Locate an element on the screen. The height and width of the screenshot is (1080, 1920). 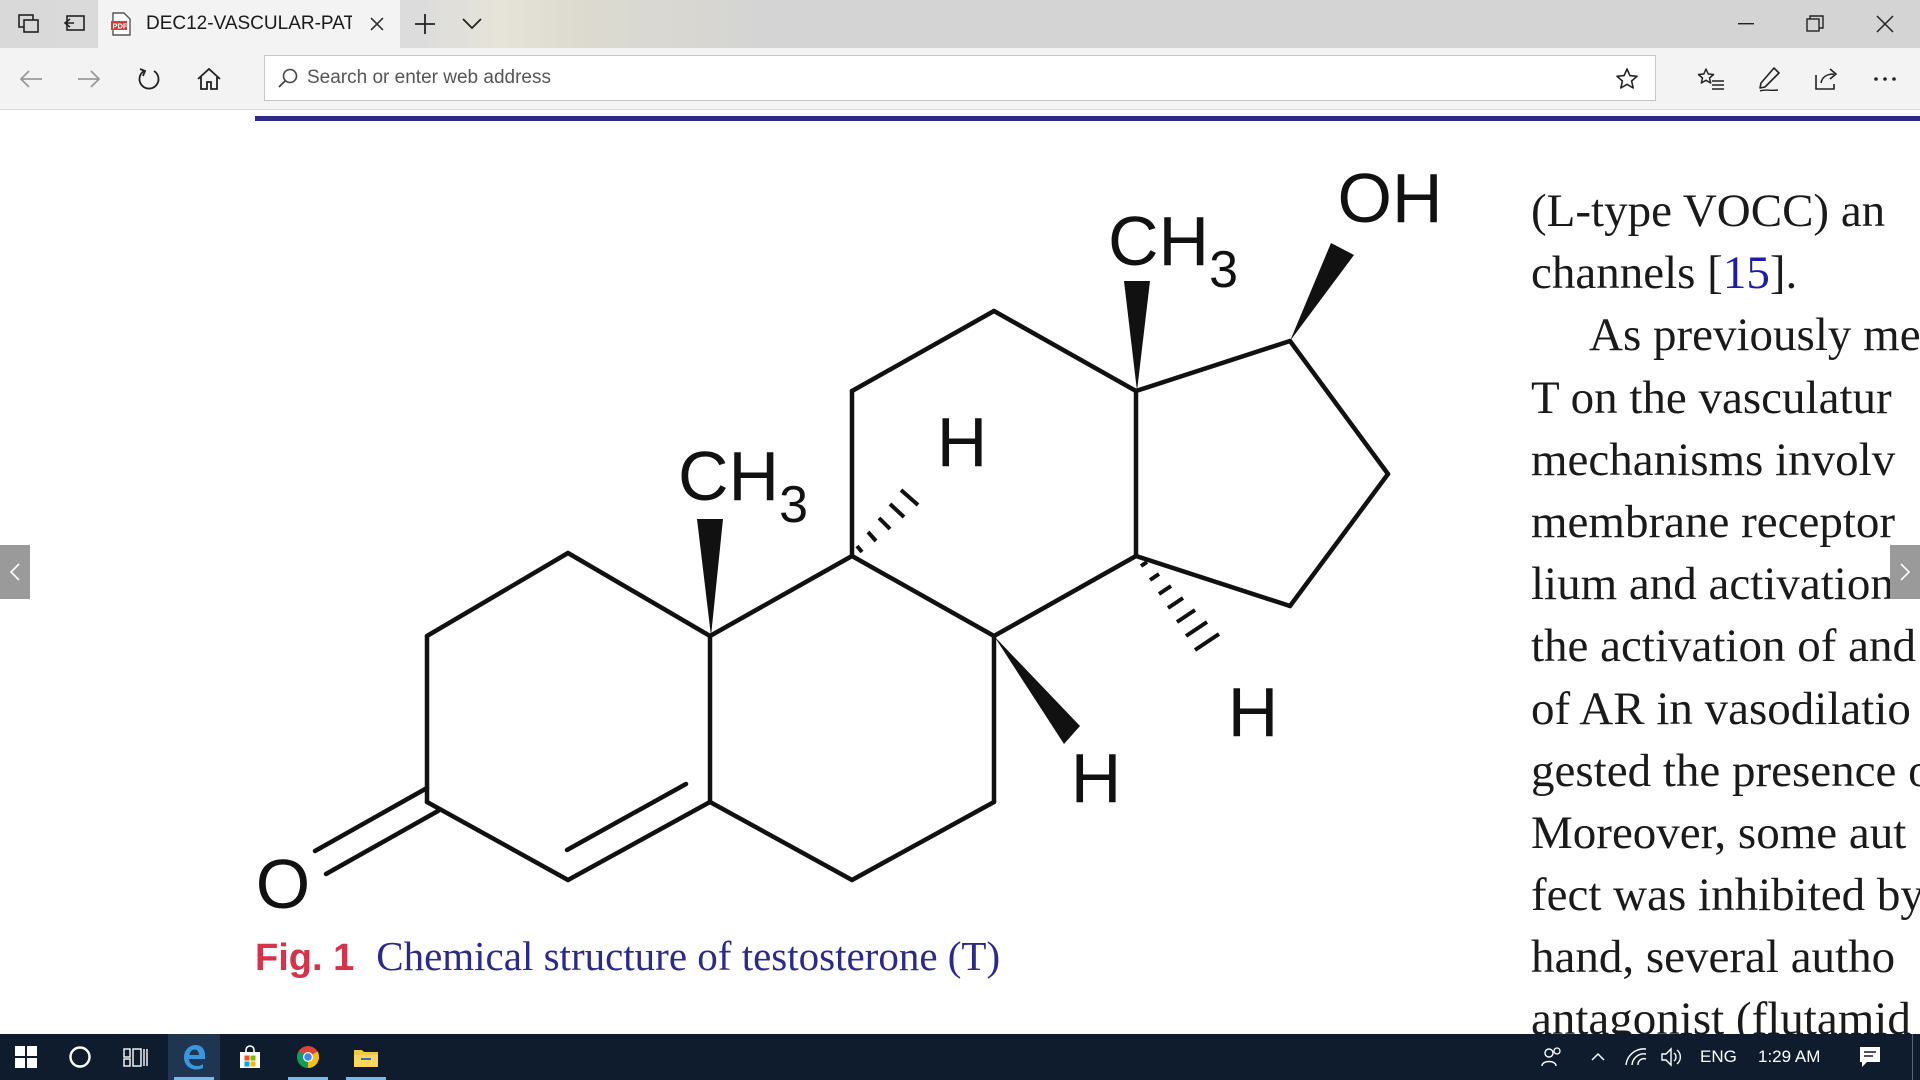
body-text-line: T on the vasculatur is located at coordinates (1725, 398).